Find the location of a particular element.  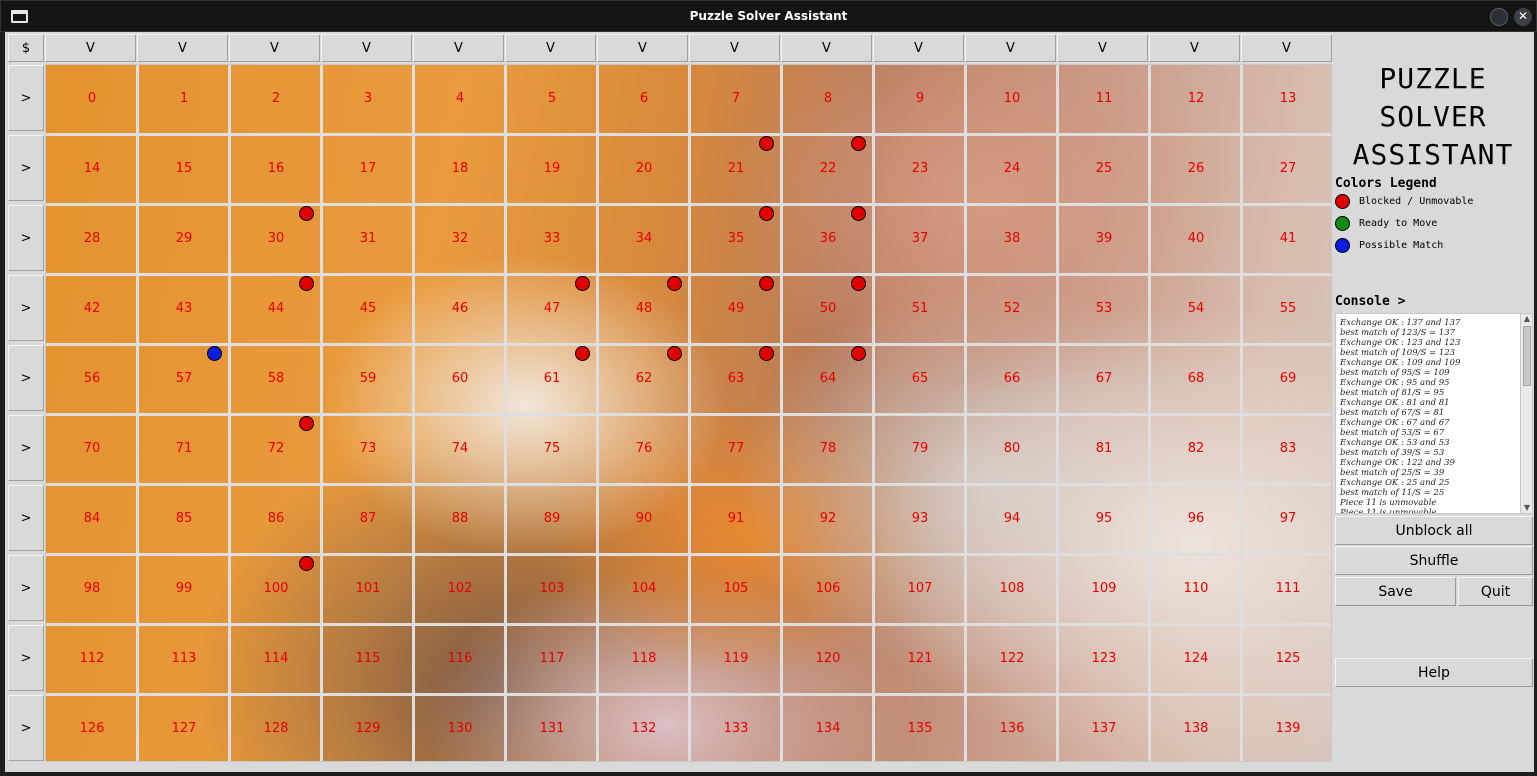

cell-number: 91 is located at coordinates (736, 518).